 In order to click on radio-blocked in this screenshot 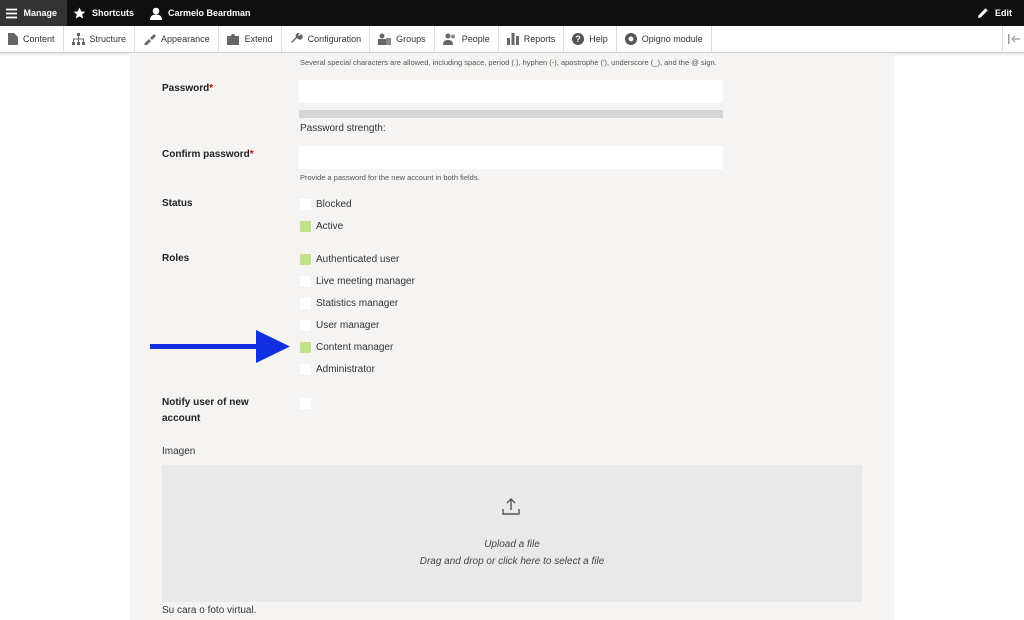, I will do `click(305, 204)`.